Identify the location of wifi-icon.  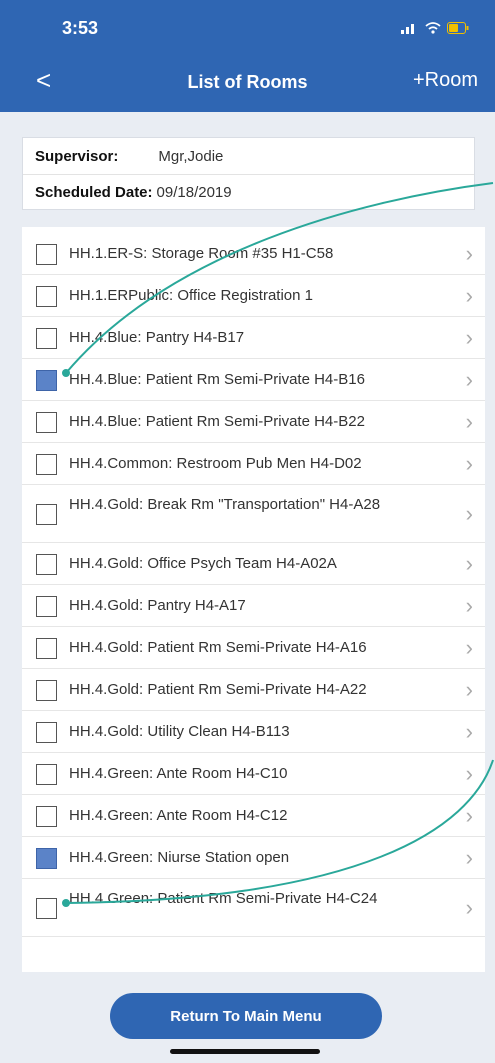
(433, 28).